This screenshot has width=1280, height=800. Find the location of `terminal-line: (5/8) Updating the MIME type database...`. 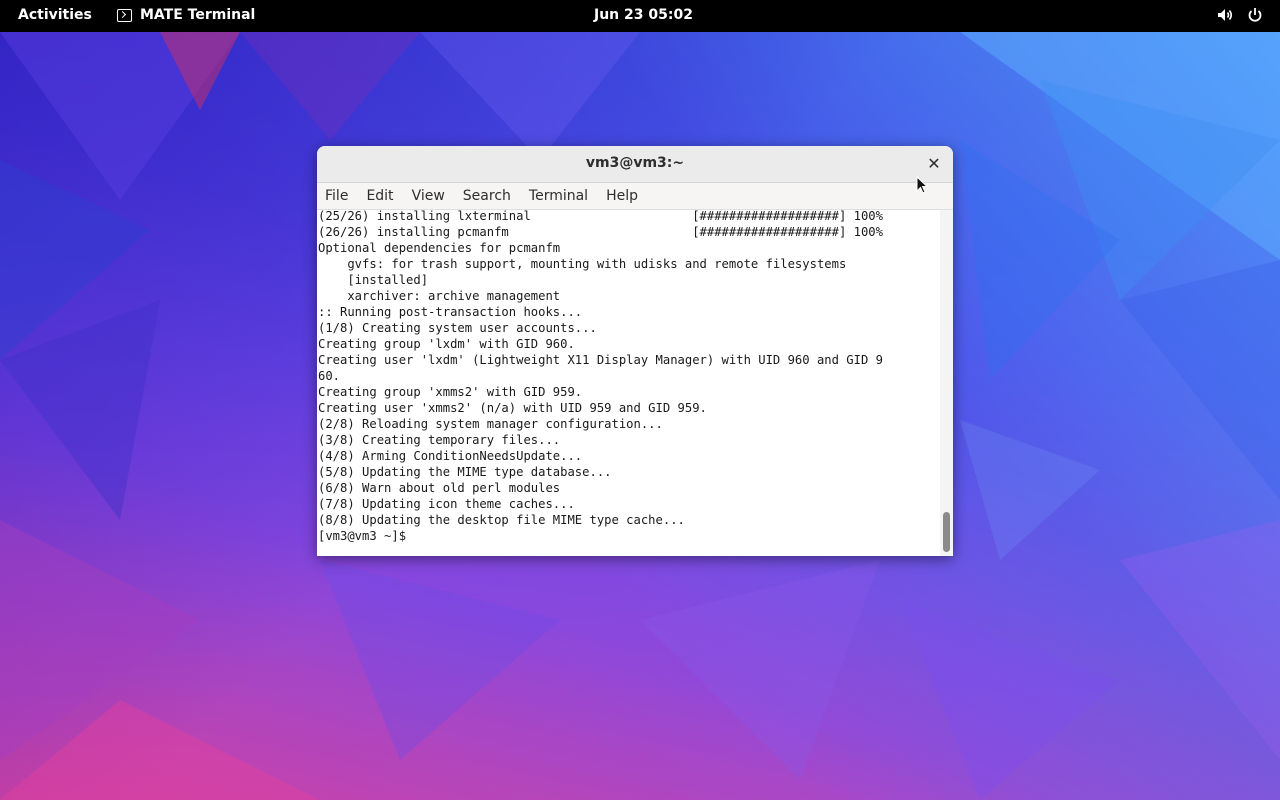

terminal-line: (5/8) Updating the MIME type database... is located at coordinates (465, 472).